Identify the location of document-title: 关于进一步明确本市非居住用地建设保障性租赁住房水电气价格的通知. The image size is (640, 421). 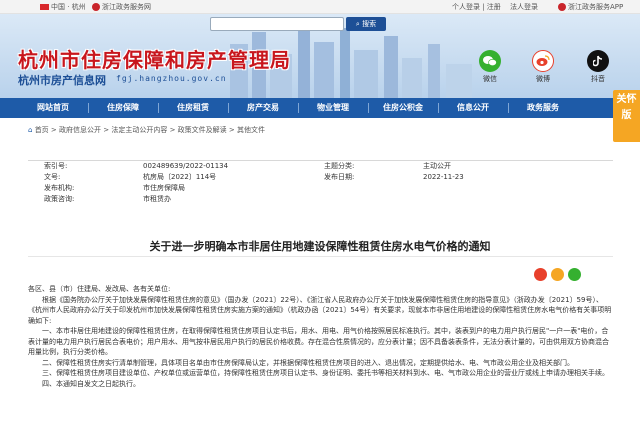
(320, 246).